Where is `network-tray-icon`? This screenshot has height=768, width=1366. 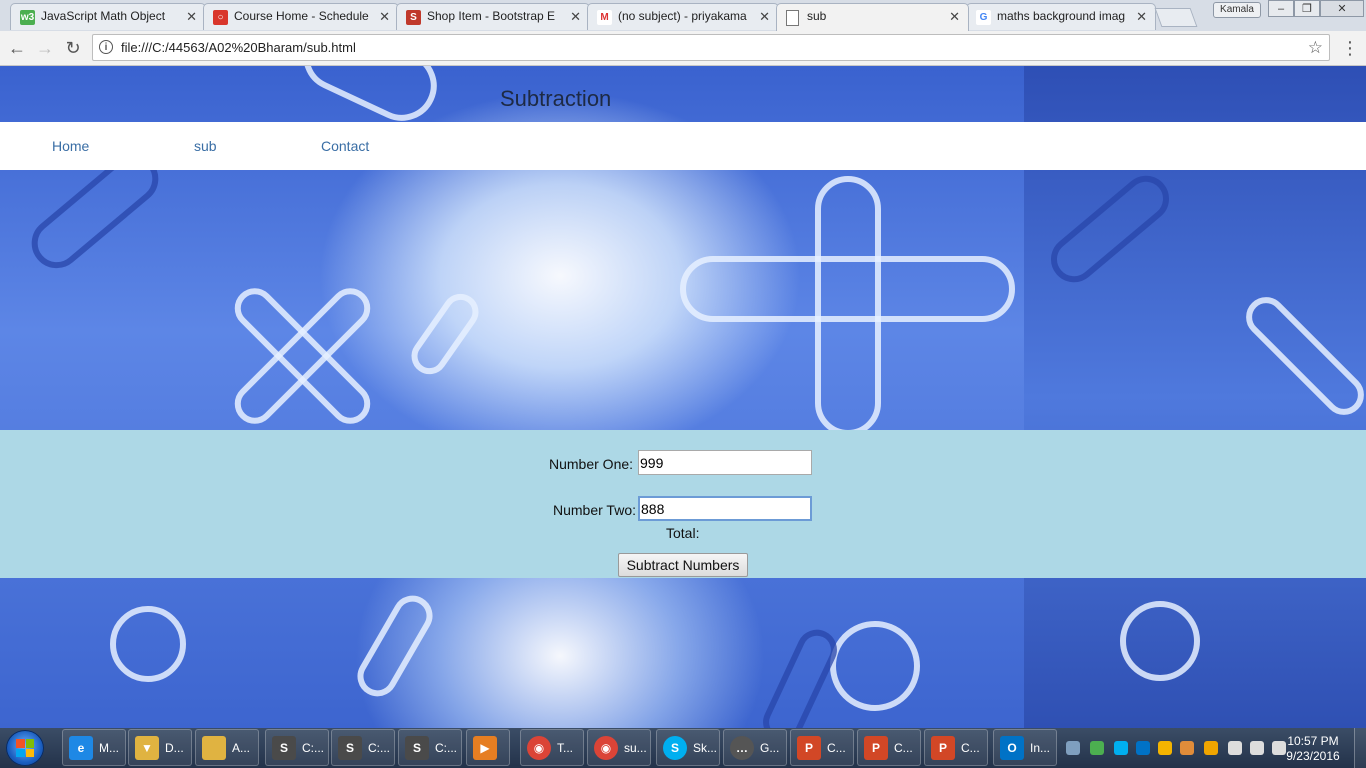
network-tray-icon is located at coordinates (1073, 748).